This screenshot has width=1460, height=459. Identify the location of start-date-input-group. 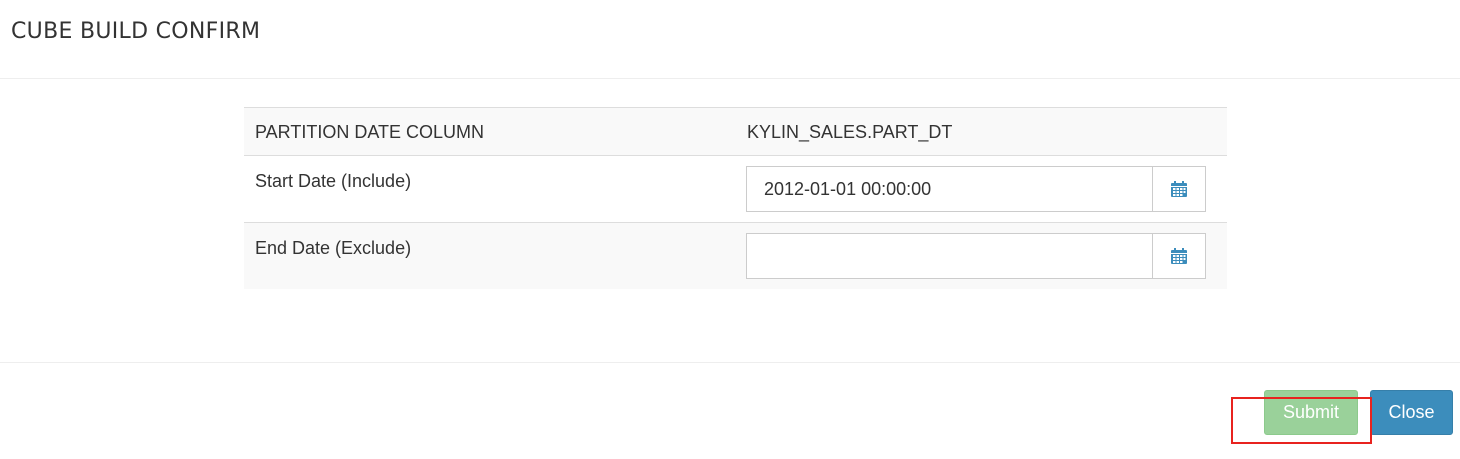
(976, 189).